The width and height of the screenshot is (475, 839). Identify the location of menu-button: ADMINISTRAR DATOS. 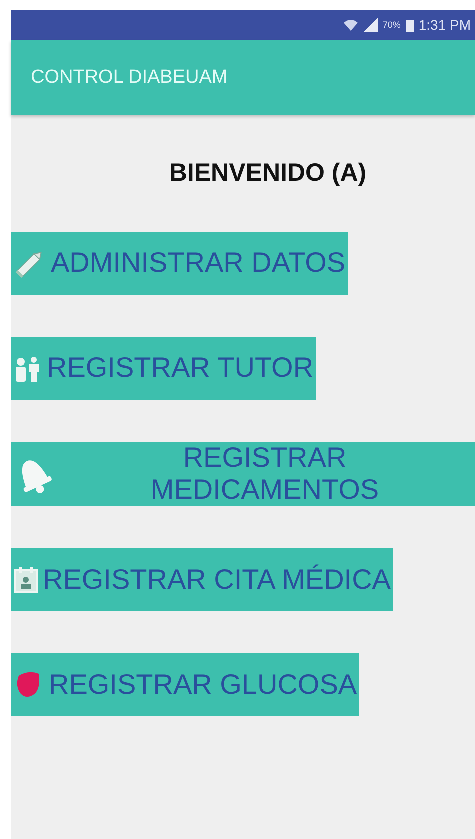
(179, 263).